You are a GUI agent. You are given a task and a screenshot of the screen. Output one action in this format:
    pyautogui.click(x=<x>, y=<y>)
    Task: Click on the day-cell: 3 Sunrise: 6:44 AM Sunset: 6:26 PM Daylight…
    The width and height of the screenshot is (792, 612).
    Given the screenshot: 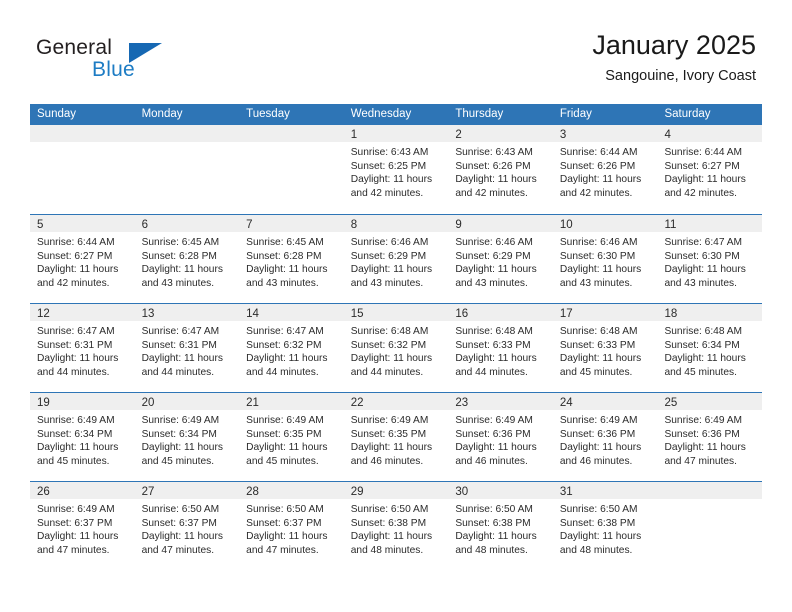 What is the action you would take?
    pyautogui.click(x=605, y=169)
    